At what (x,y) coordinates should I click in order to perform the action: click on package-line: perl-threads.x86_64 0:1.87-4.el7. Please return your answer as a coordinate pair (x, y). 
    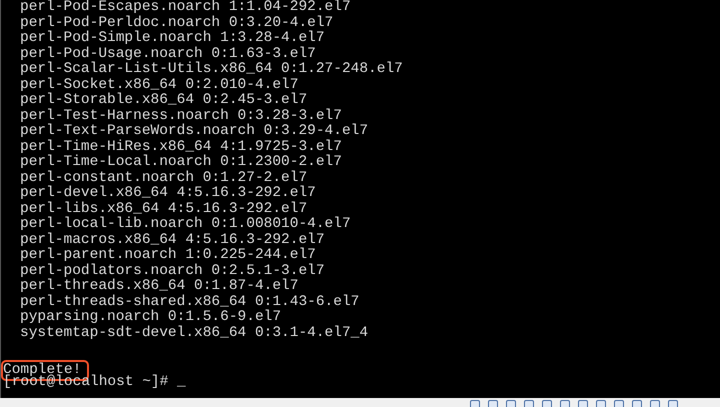
    Looking at the image, I should click on (159, 286).